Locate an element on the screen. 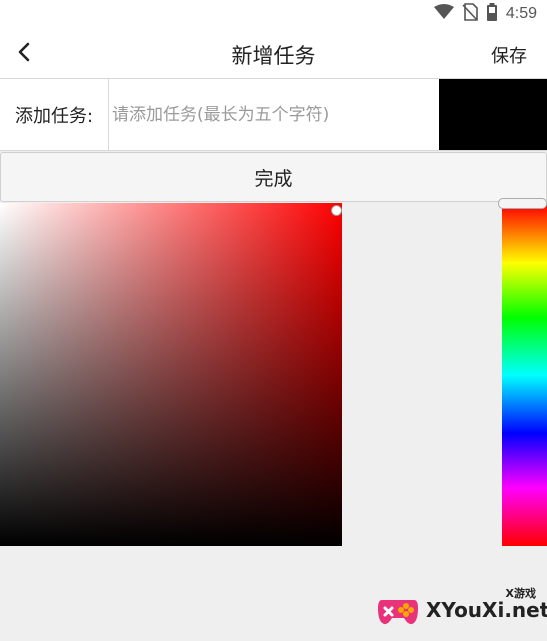 The height and width of the screenshot is (641, 547). page-title: 新增任务 is located at coordinates (273, 56).